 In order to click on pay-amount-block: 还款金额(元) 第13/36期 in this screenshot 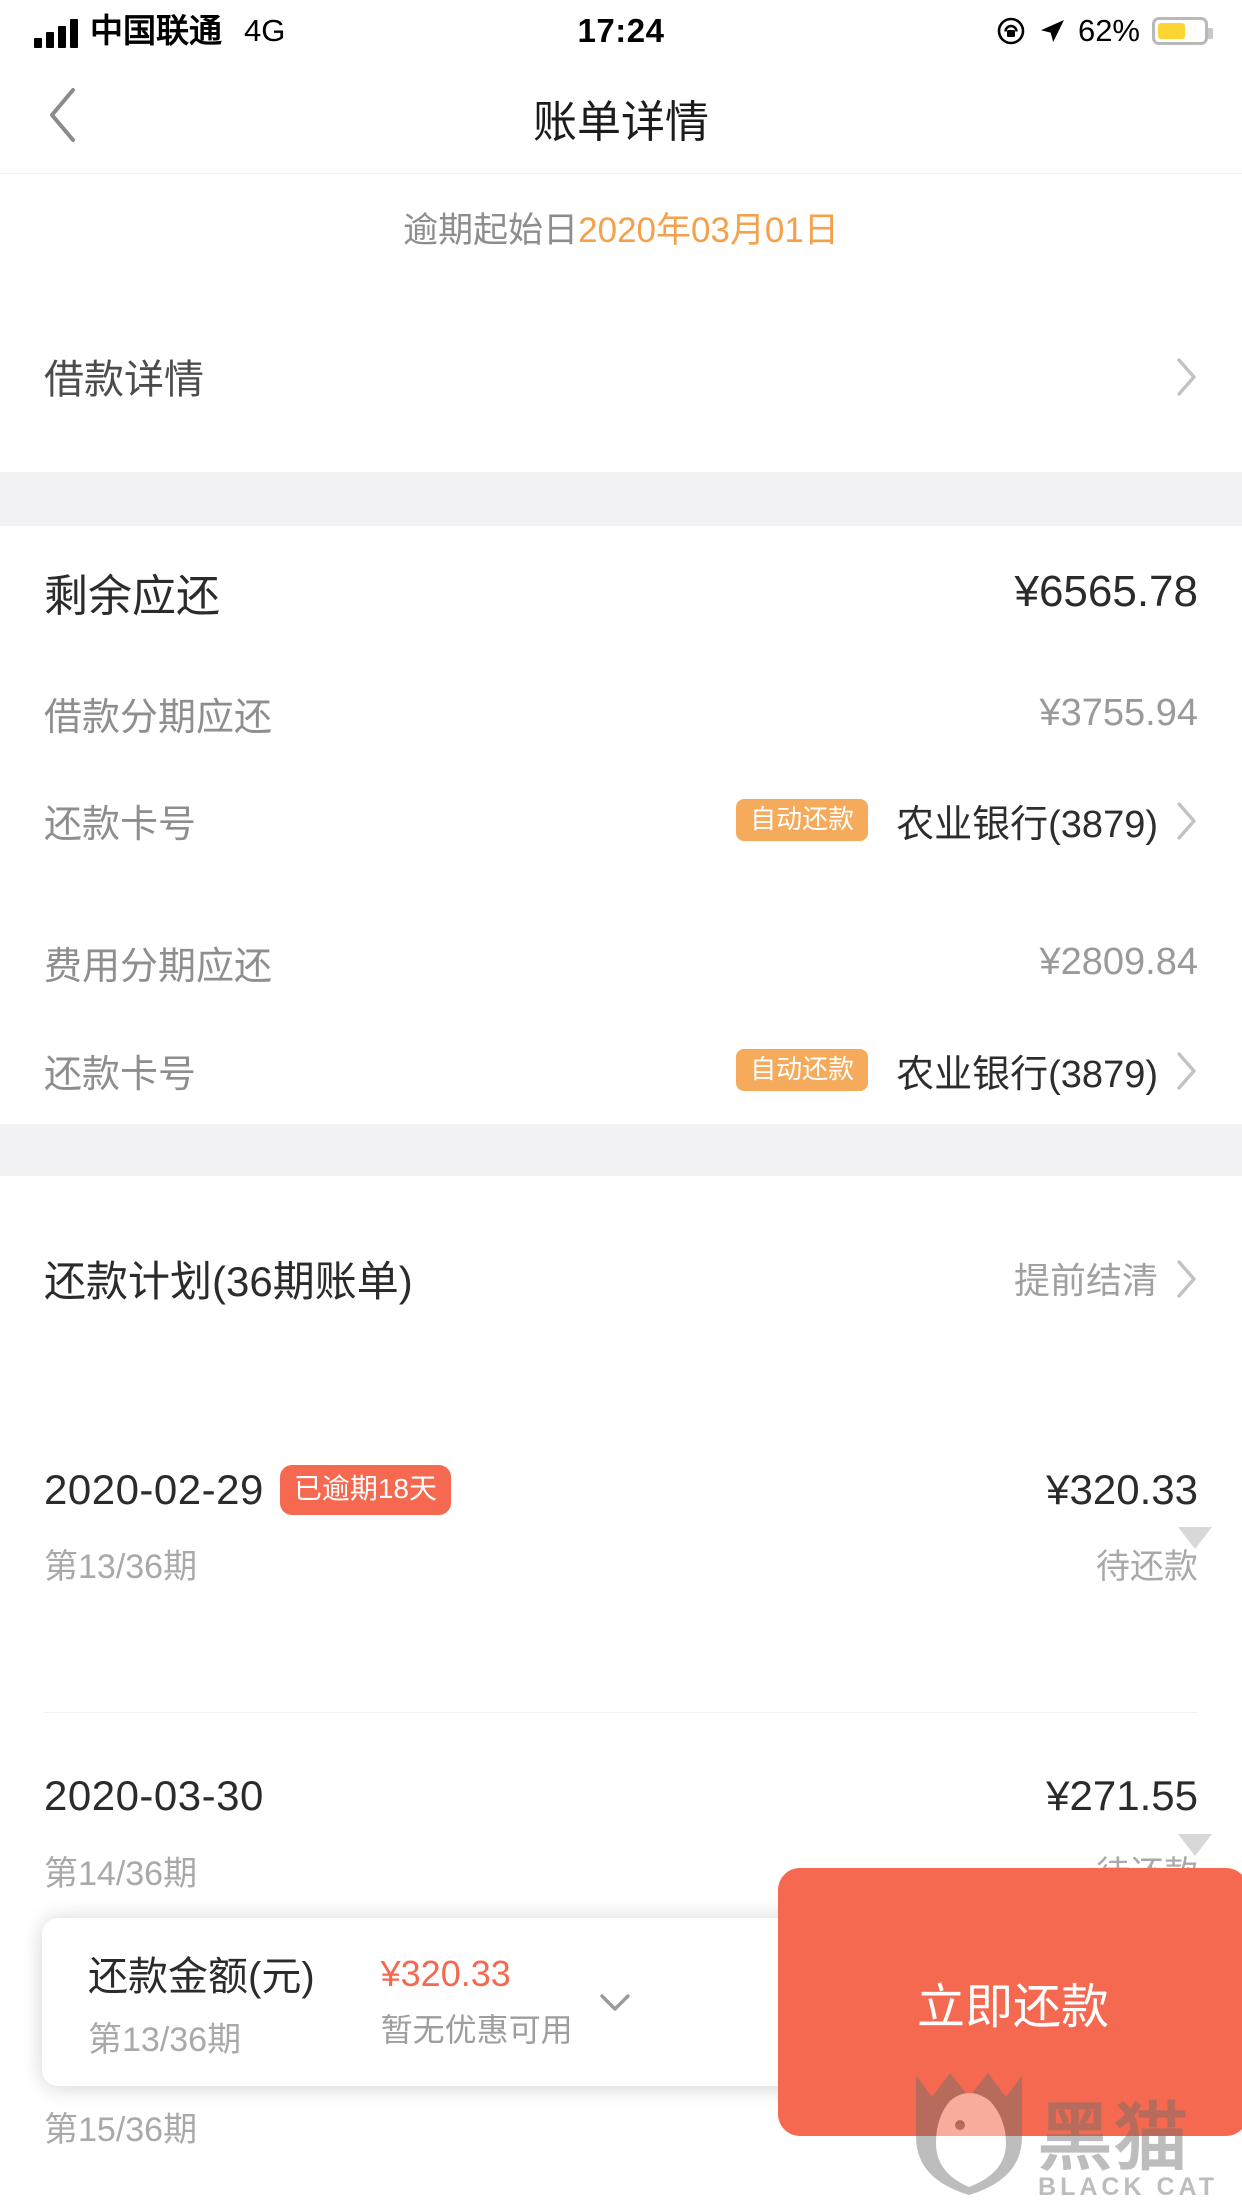, I will do `click(178, 2002)`.